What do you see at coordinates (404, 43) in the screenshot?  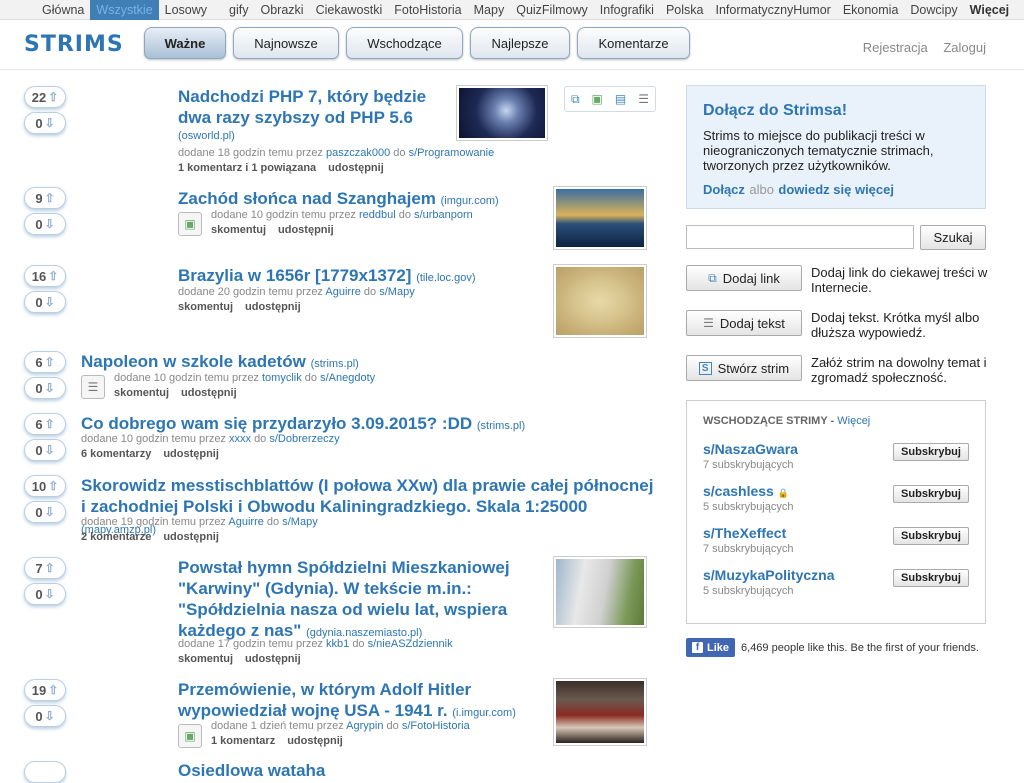 I see `tab-wschodzace: Wschodzące` at bounding box center [404, 43].